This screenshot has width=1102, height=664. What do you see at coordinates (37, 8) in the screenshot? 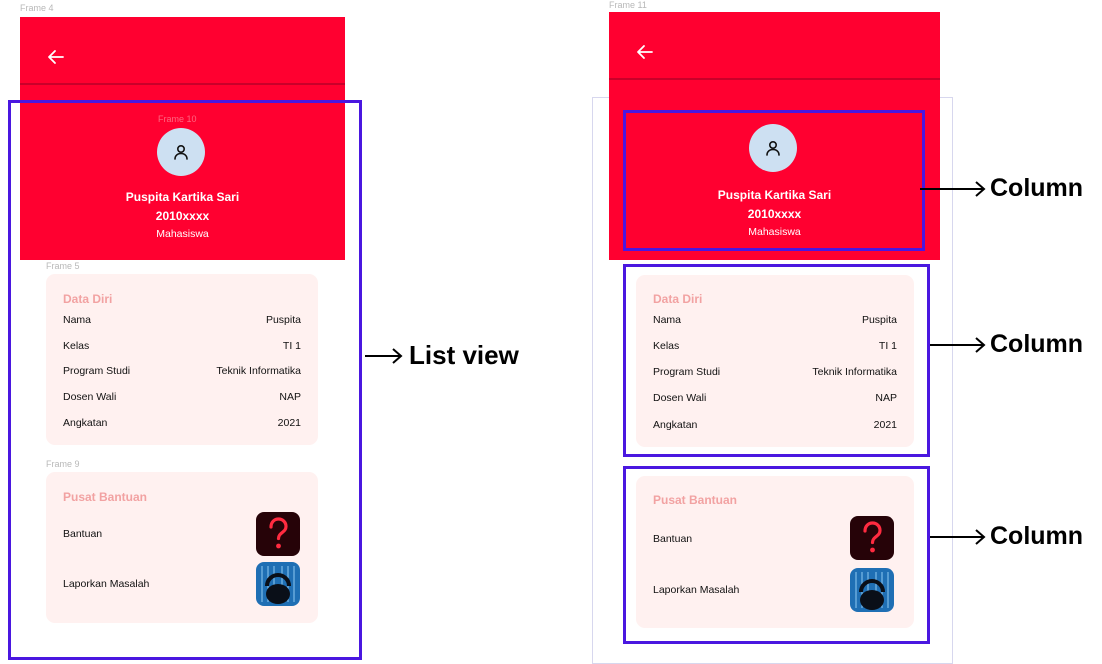
I see `frame-label: Frame 4` at bounding box center [37, 8].